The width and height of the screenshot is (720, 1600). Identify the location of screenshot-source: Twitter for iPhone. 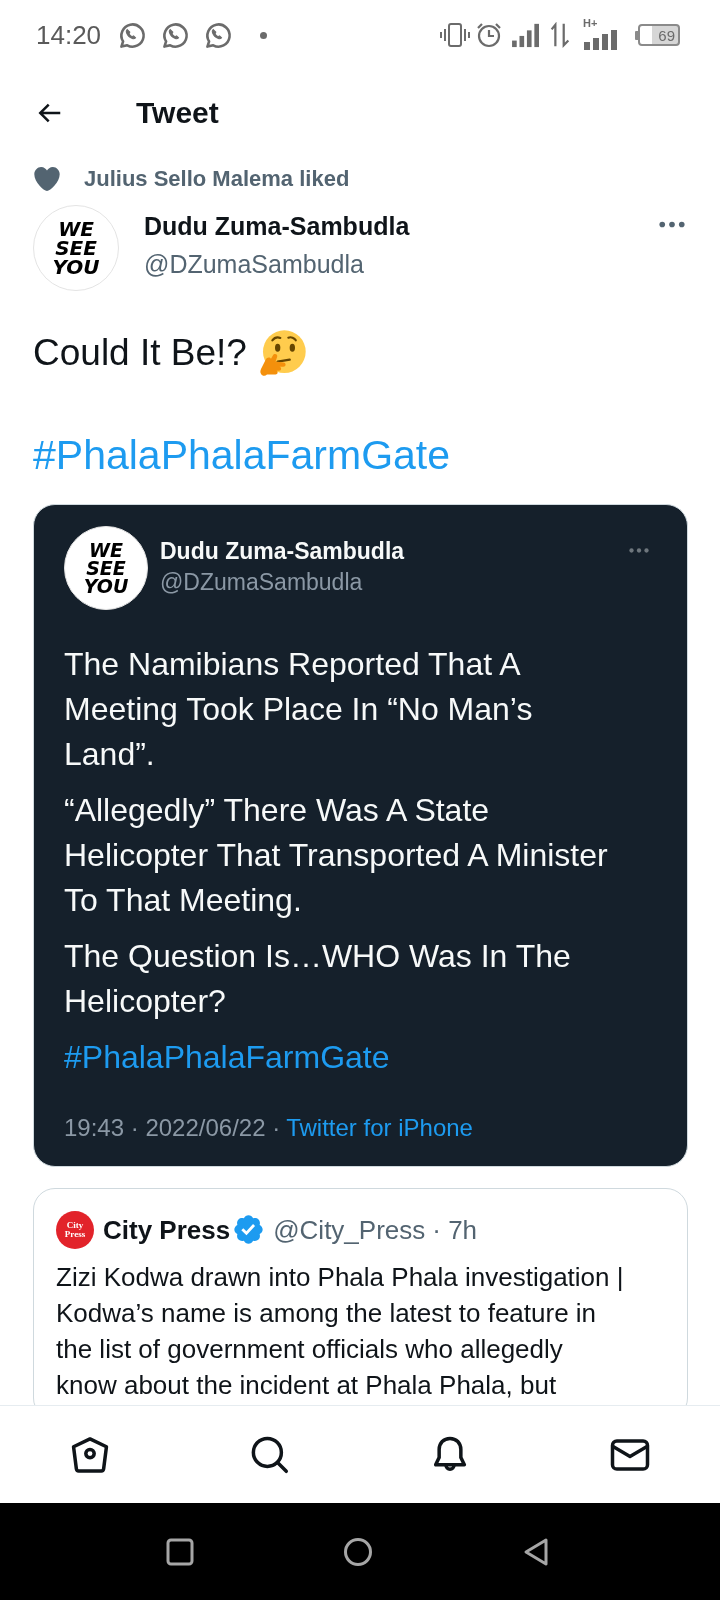
(379, 1128).